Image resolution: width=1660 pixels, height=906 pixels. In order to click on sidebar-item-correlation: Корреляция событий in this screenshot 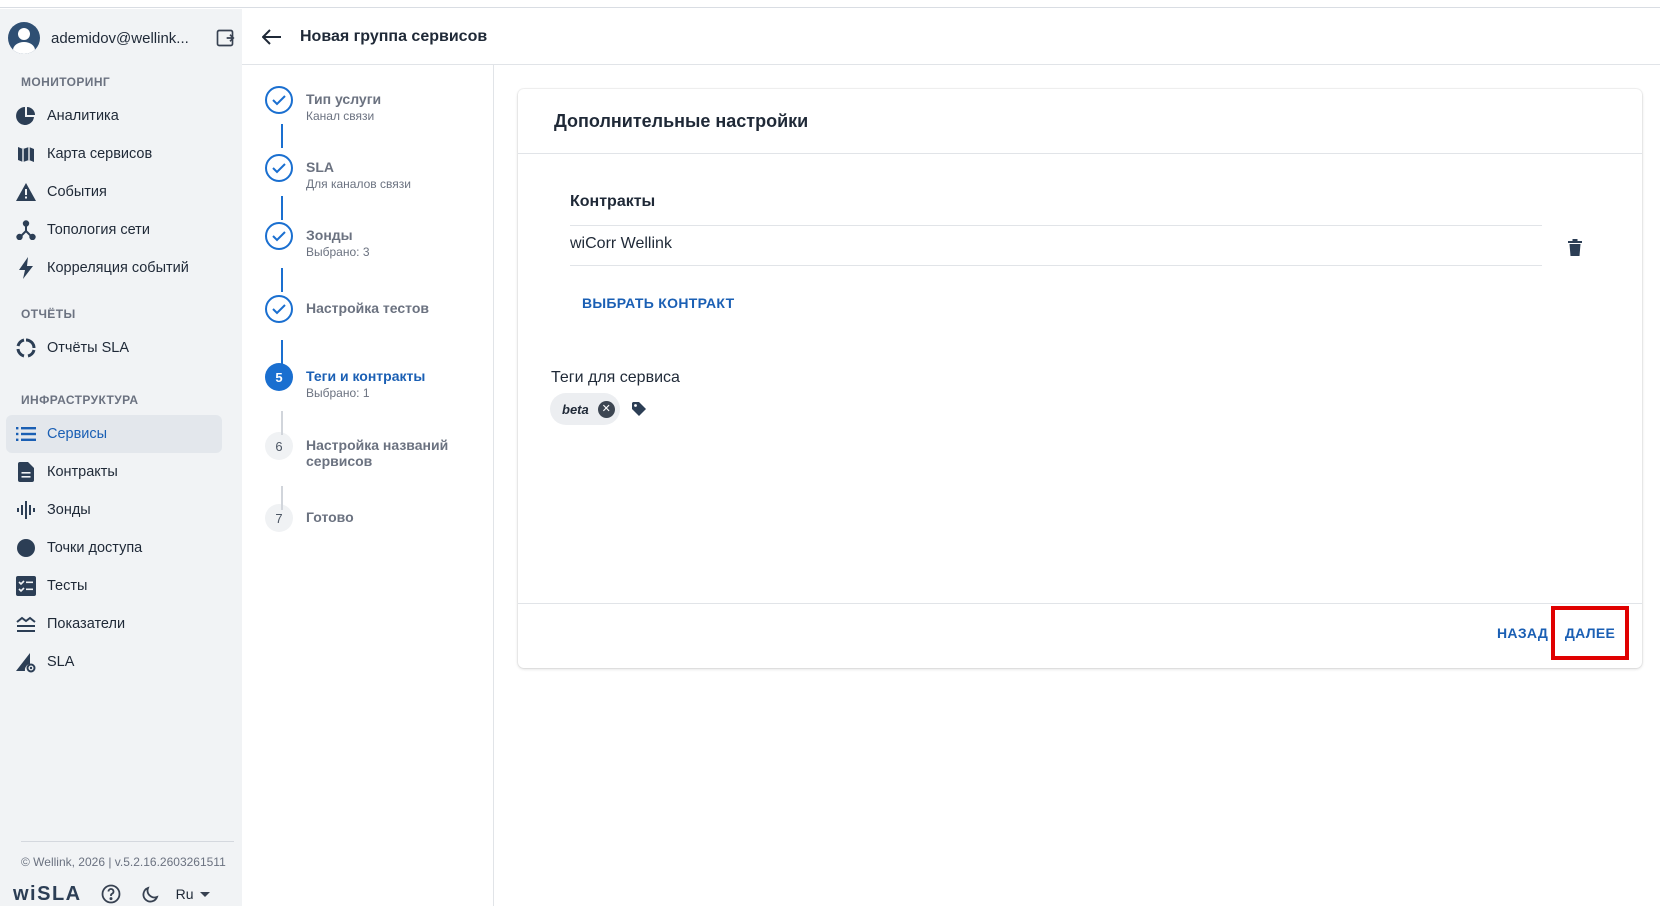, I will do `click(114, 268)`.